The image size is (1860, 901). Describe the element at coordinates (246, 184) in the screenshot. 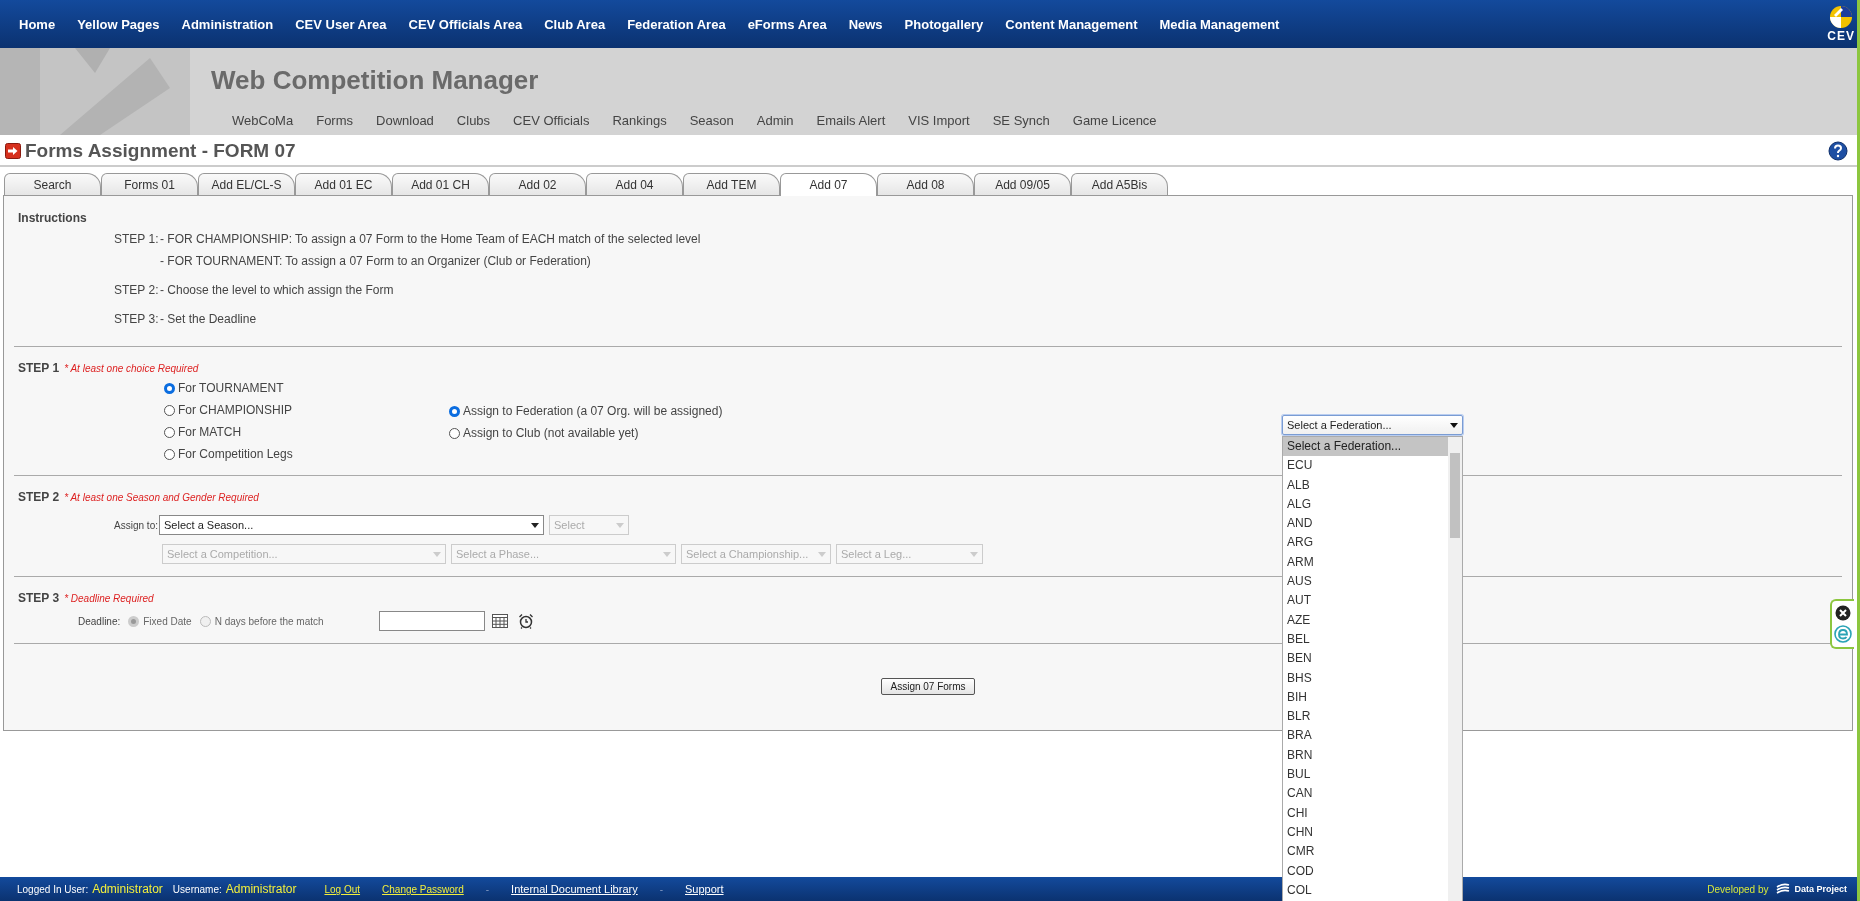

I see `tab: Add EL/CL-S` at that location.